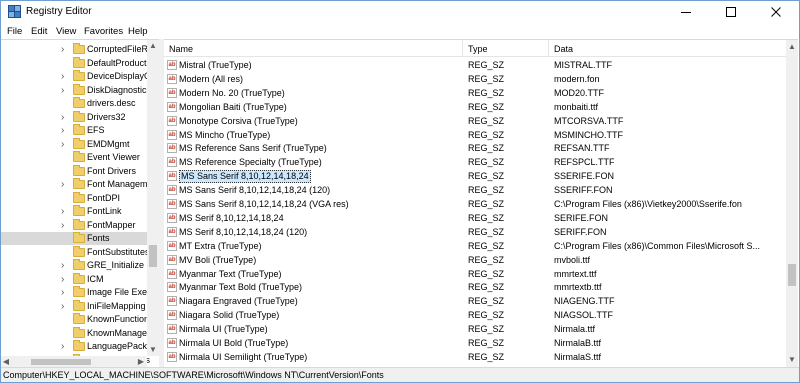 This screenshot has height=383, width=800. Describe the element at coordinates (116, 305) in the screenshot. I see `tree-item-label: IniFileMapping` at that location.